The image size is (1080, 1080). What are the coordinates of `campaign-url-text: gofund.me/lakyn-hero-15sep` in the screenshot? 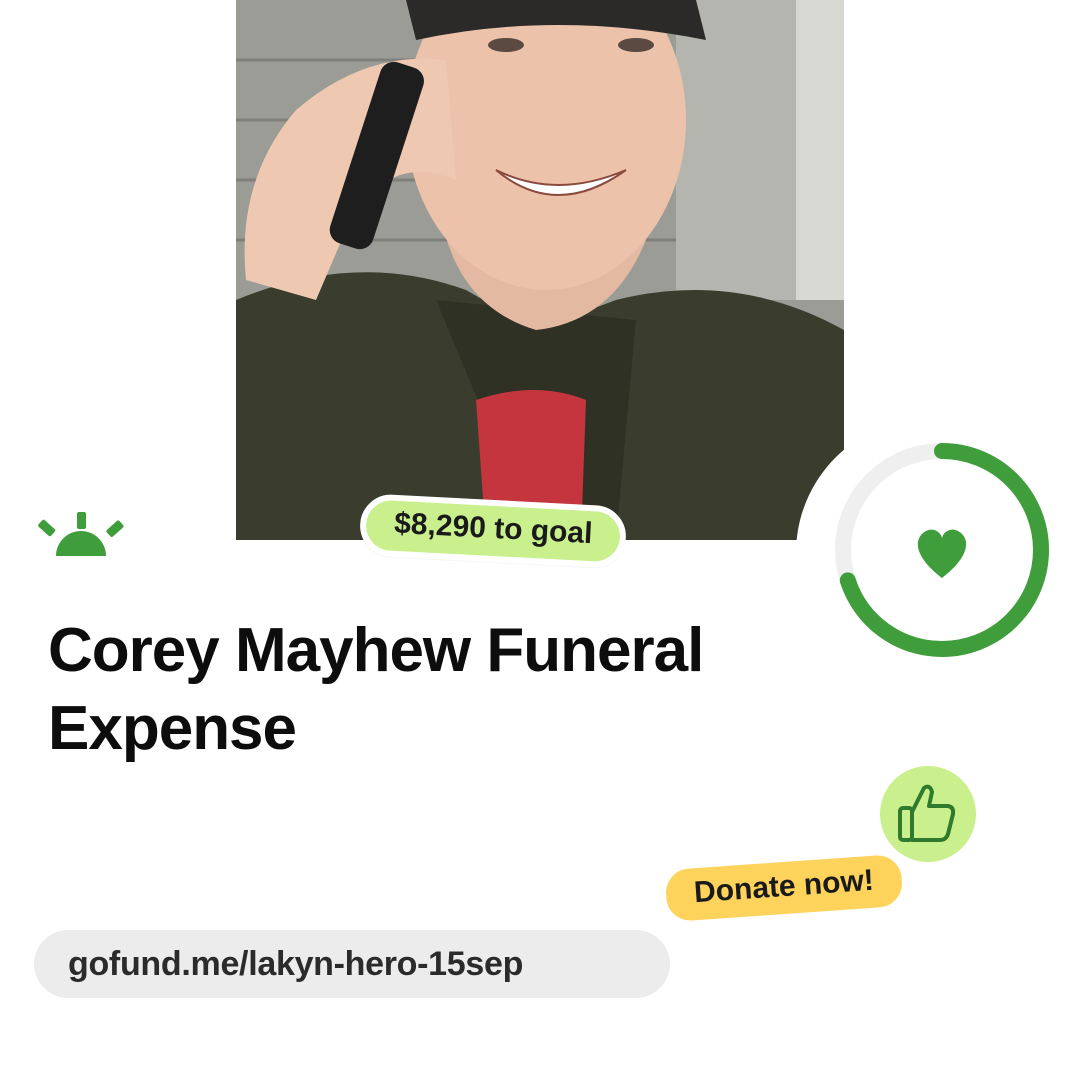 It's located at (296, 963).